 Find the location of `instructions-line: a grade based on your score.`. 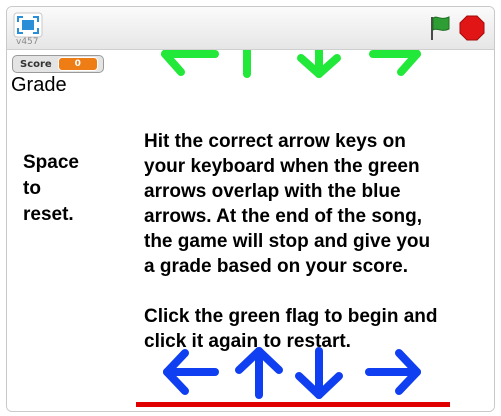

instructions-line: a grade based on your score. is located at coordinates (276, 266).